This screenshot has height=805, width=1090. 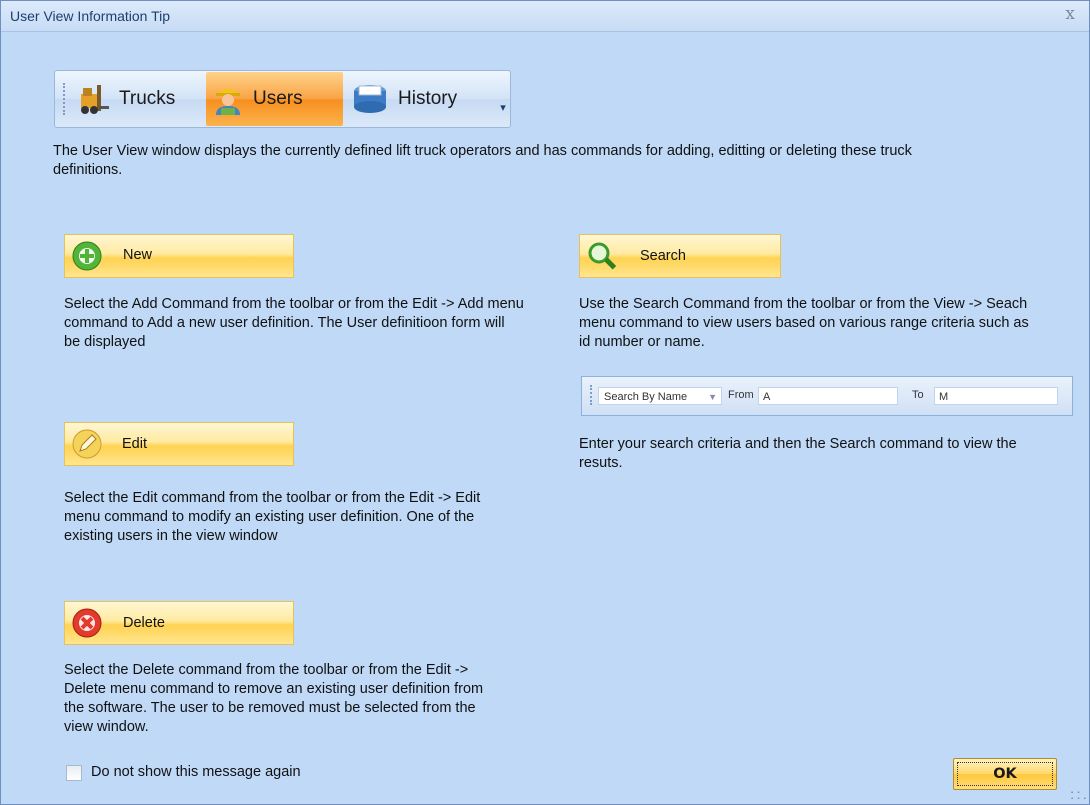 What do you see at coordinates (87, 444) in the screenshot?
I see `pencil-icon` at bounding box center [87, 444].